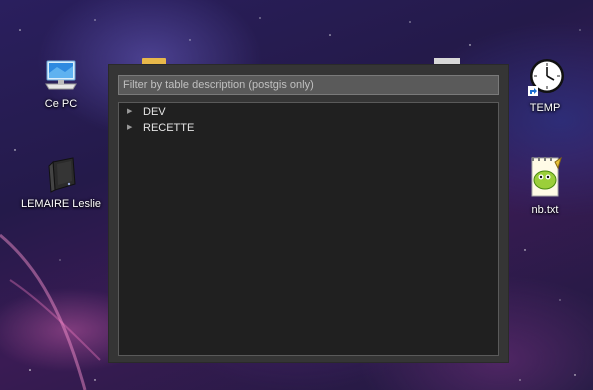  I want to click on table-filter-input, so click(308, 85).